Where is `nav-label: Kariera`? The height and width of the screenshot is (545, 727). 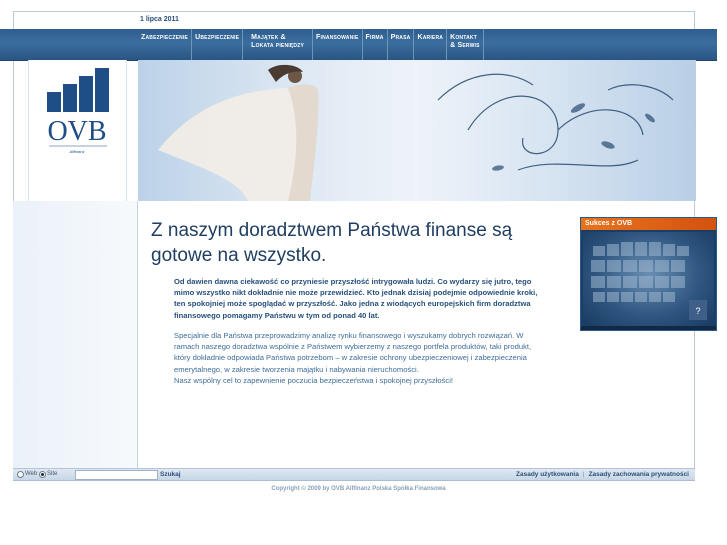 nav-label: Kariera is located at coordinates (430, 37).